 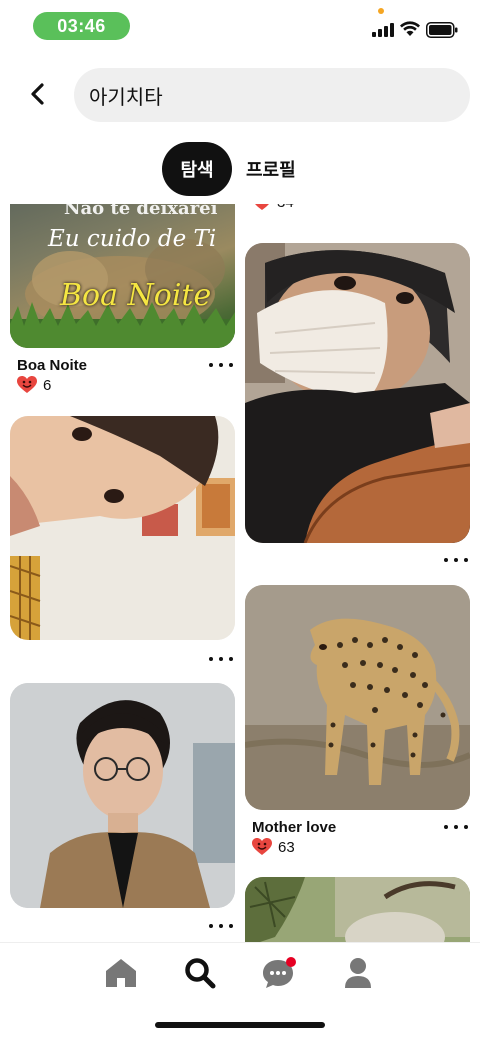 I want to click on reaction-count: 63, so click(x=286, y=847).